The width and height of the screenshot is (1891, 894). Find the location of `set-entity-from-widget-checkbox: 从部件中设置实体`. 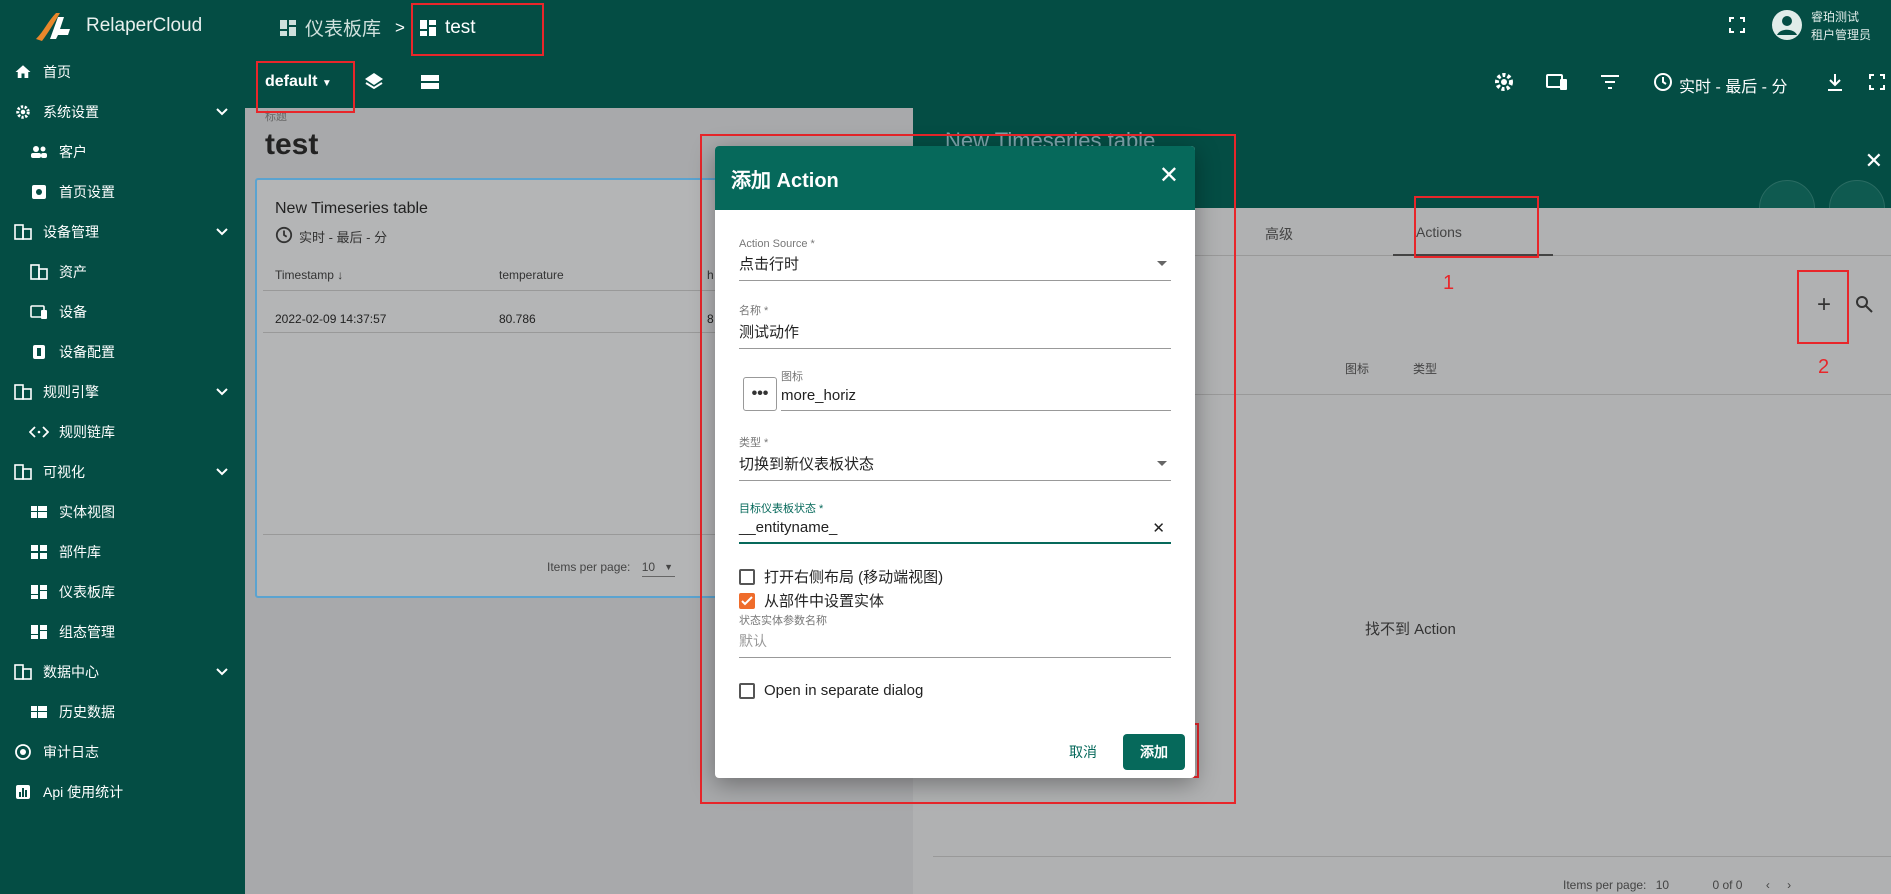

set-entity-from-widget-checkbox: 从部件中设置实体 is located at coordinates (811, 600).